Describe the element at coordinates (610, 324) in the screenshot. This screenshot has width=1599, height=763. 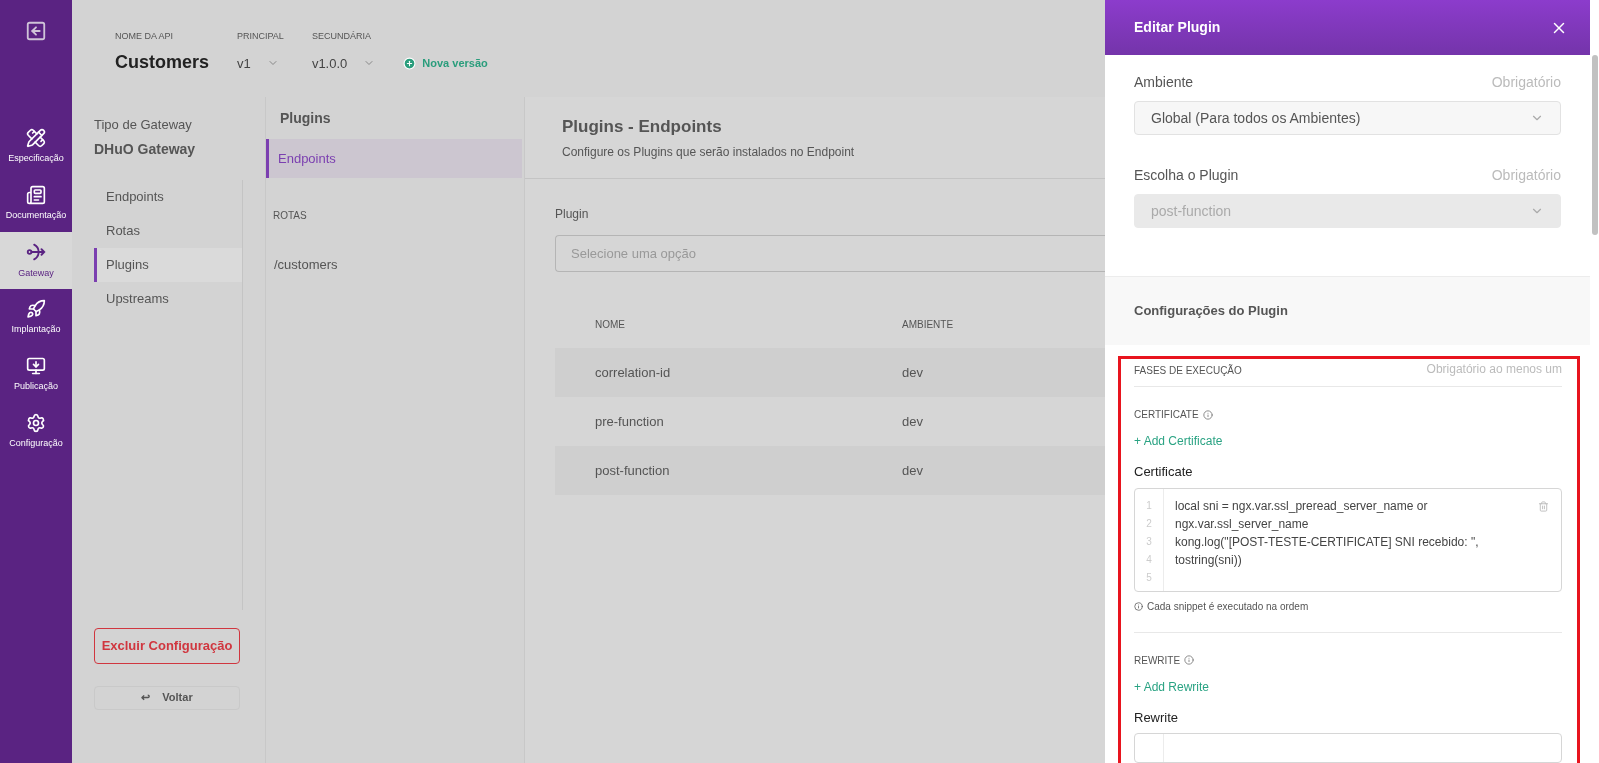
I see `column-header: NOME` at that location.